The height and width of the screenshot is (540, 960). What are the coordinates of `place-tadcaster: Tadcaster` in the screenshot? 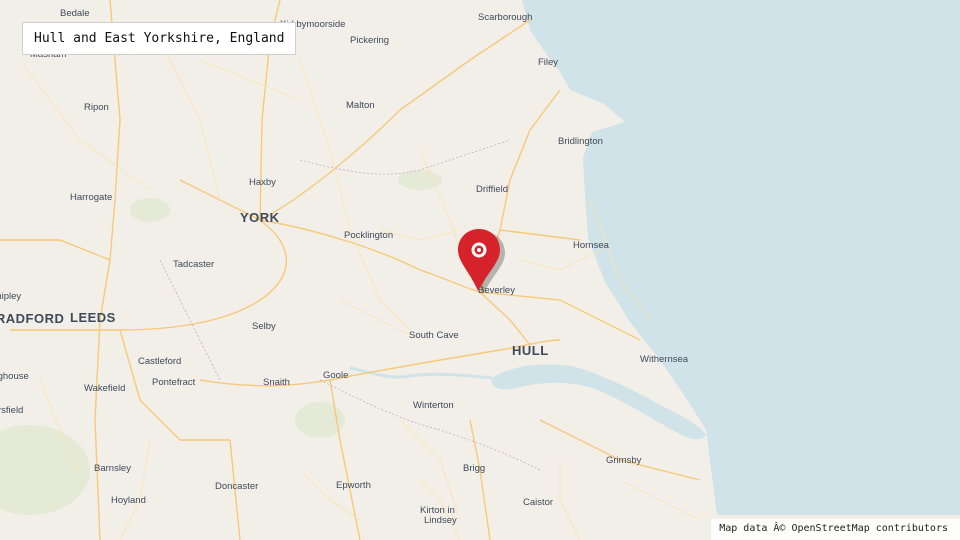 It's located at (193, 264).